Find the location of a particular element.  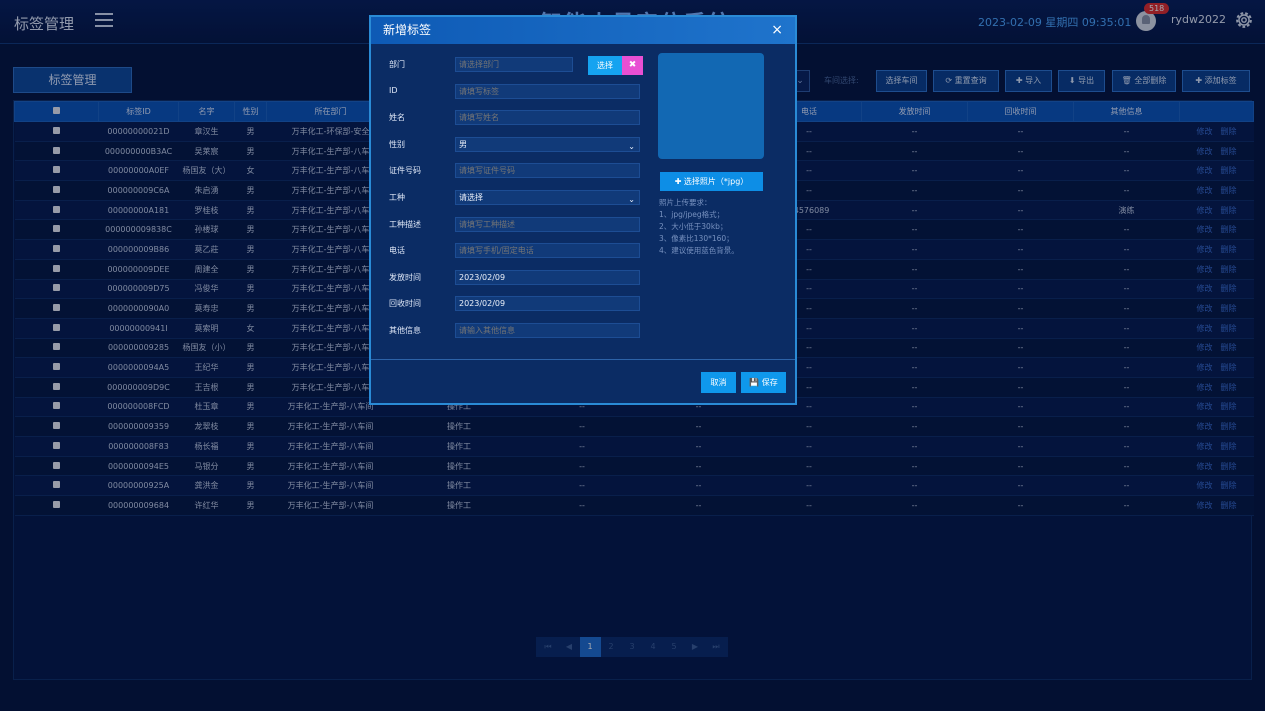

job-value: 请选择 is located at coordinates (471, 197).